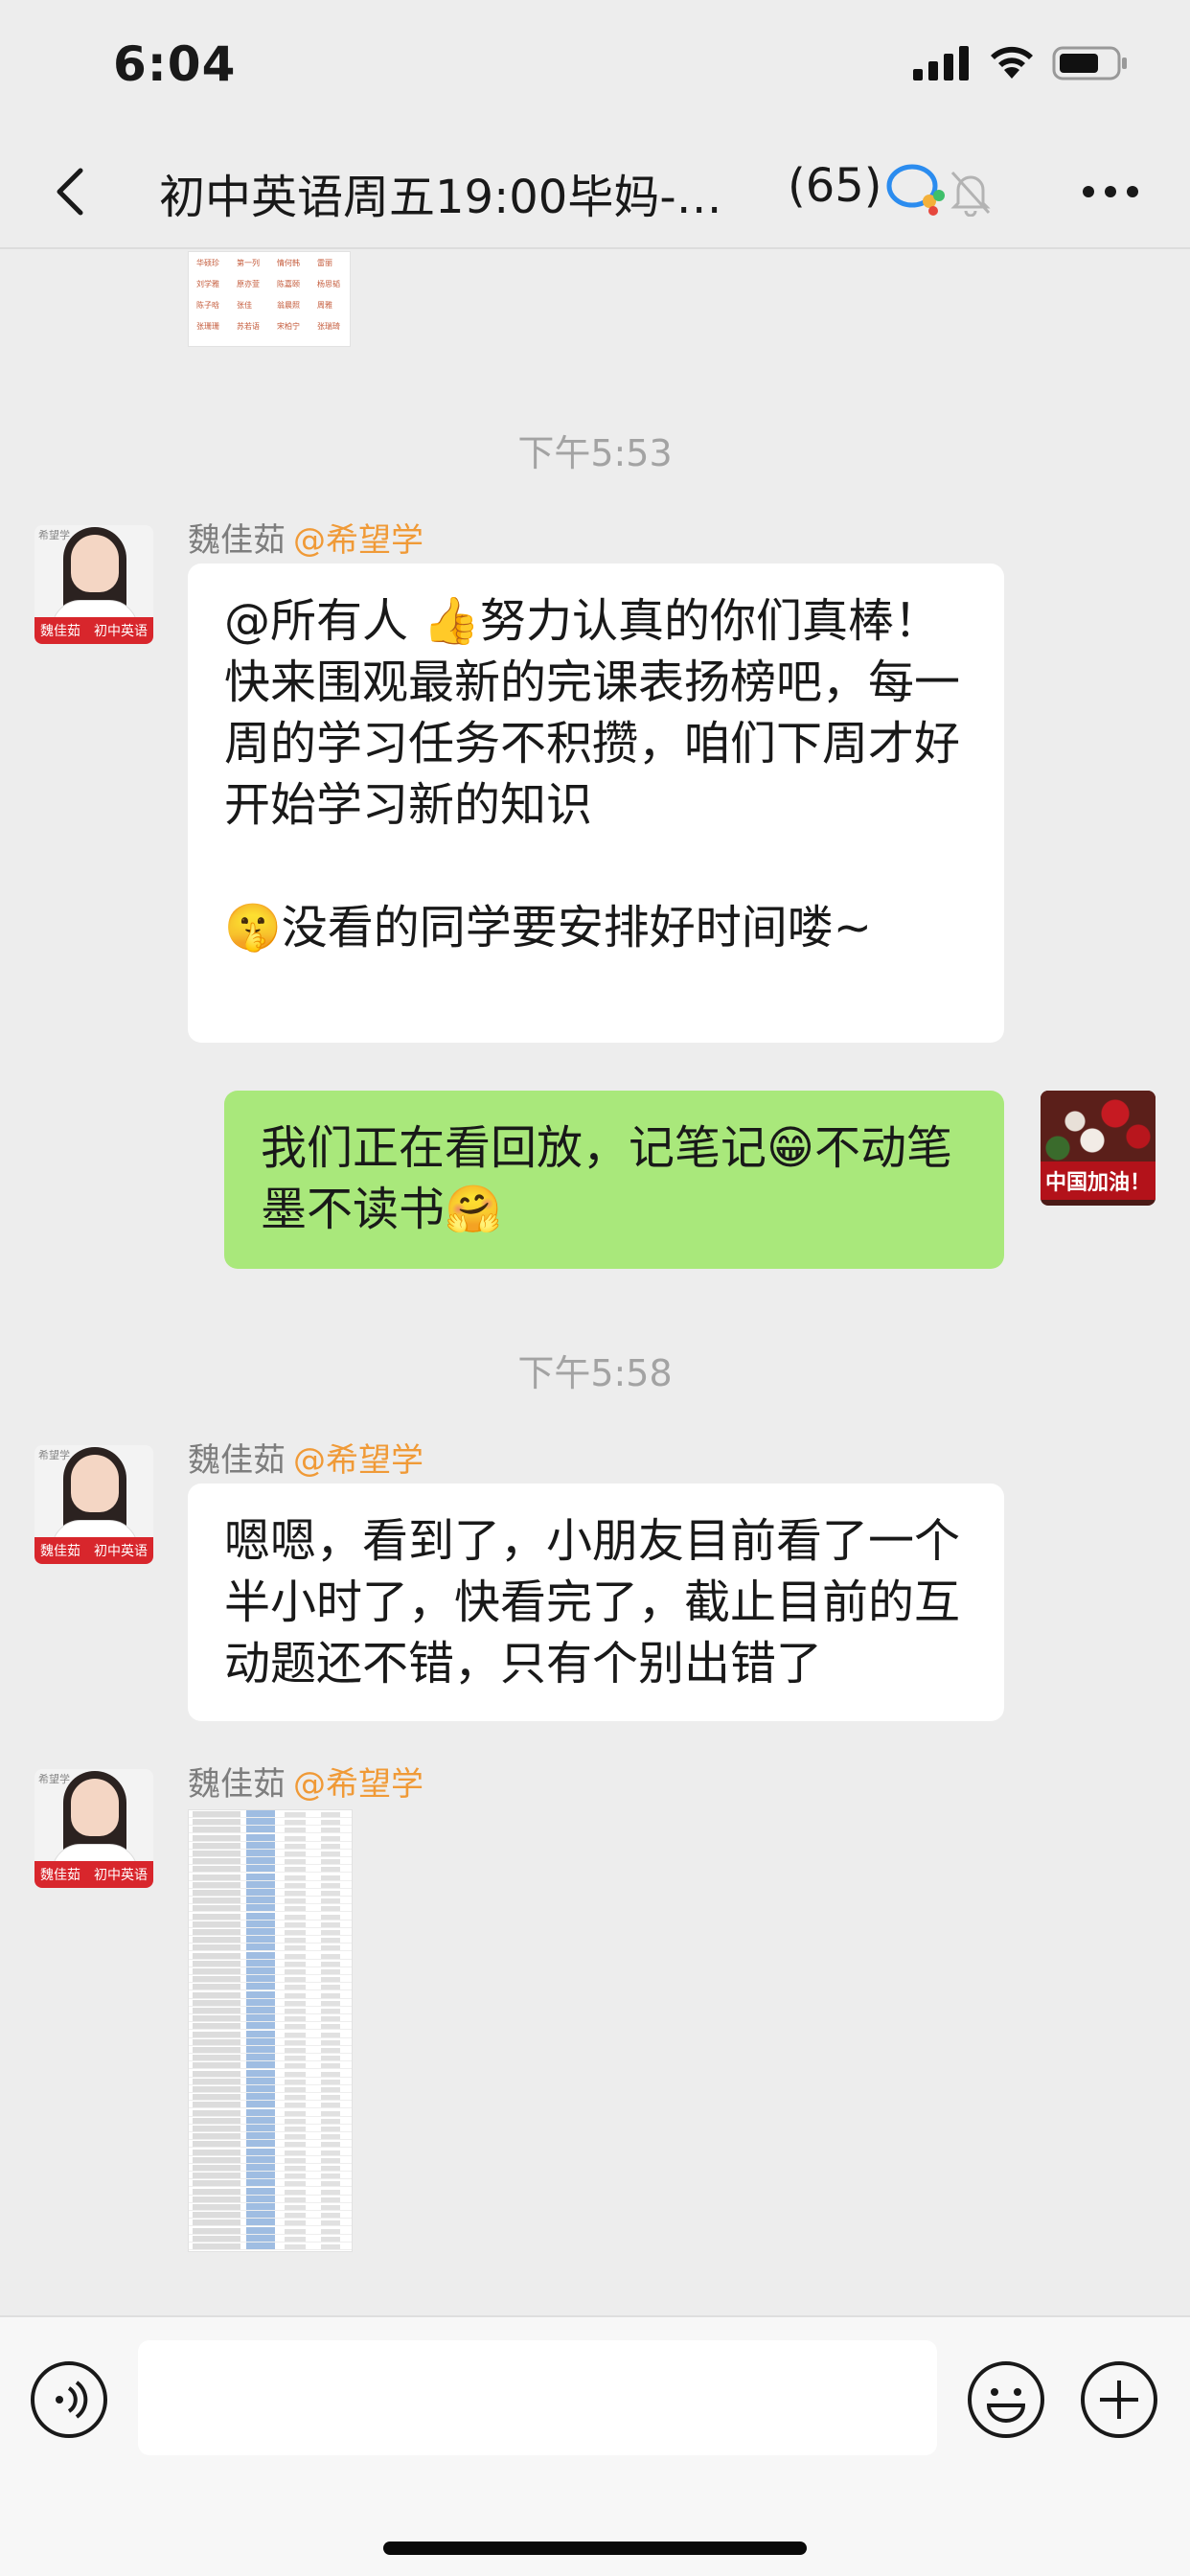 The height and width of the screenshot is (2576, 1190). Describe the element at coordinates (60, 631) in the screenshot. I see `avatar-name: 魏佳茹` at that location.